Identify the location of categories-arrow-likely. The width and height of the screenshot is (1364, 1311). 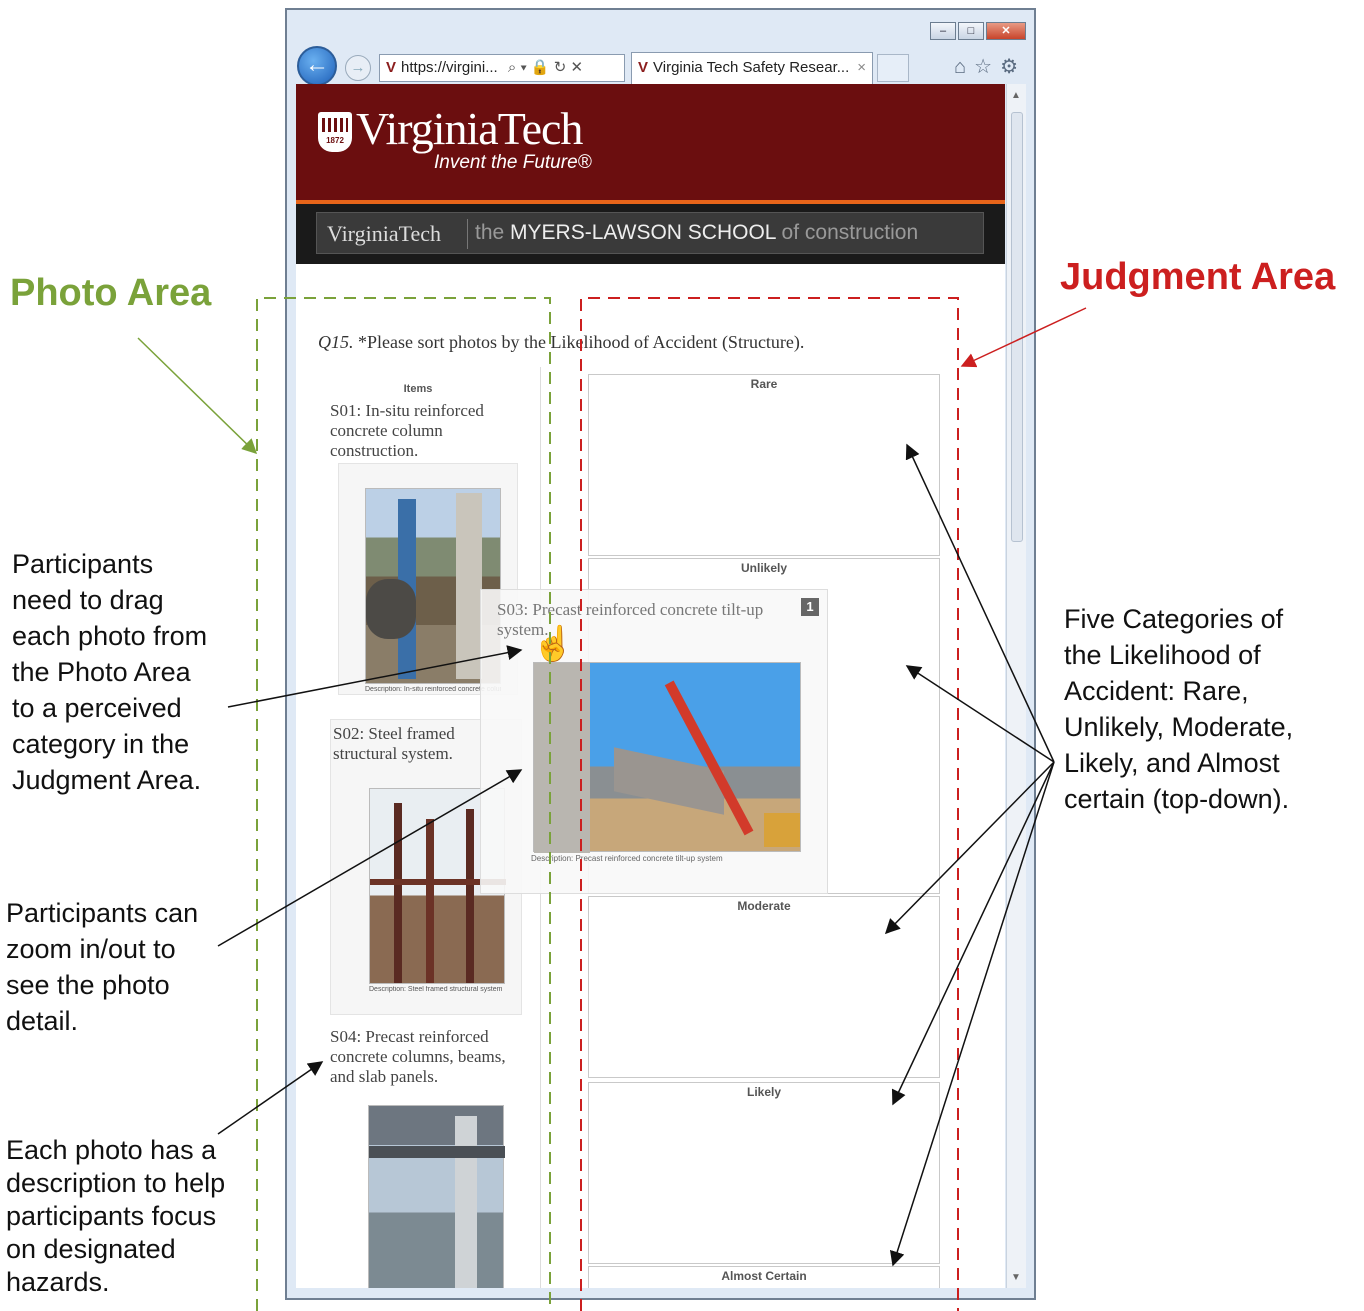
(973, 933).